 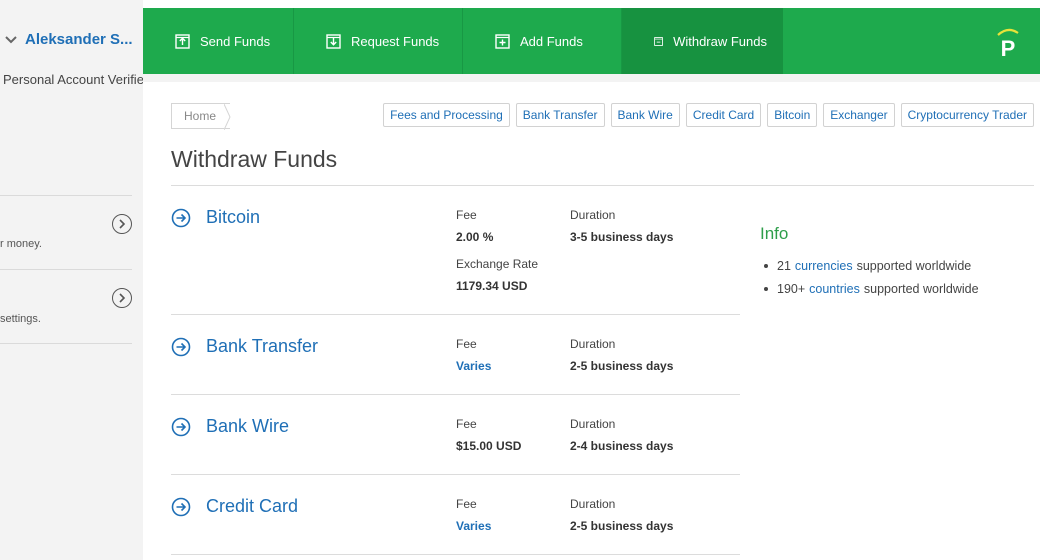 I want to click on nav-underline, so click(x=591, y=78).